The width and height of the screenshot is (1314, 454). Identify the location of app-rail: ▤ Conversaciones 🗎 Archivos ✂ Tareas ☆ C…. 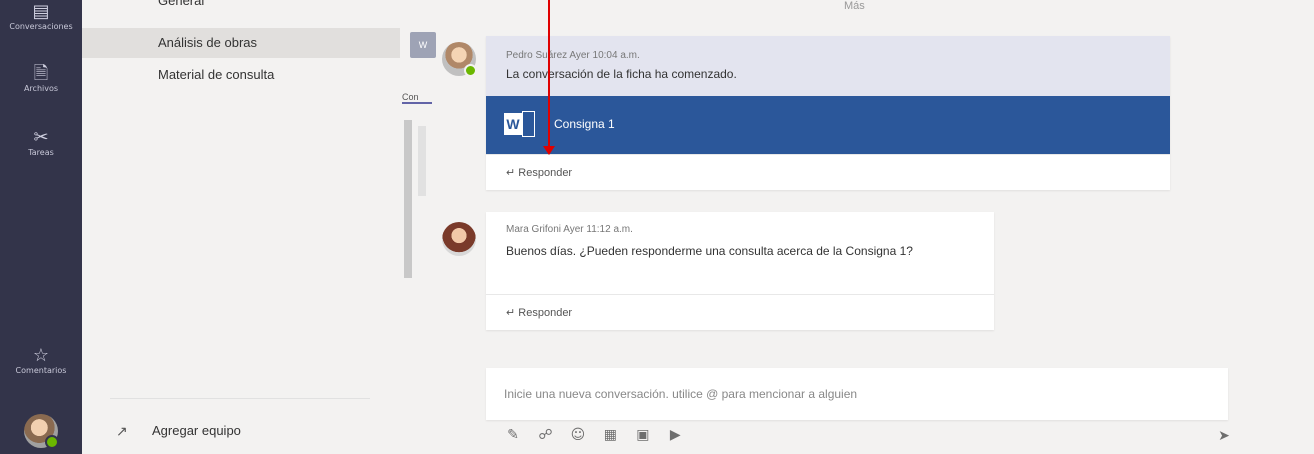
(41, 227).